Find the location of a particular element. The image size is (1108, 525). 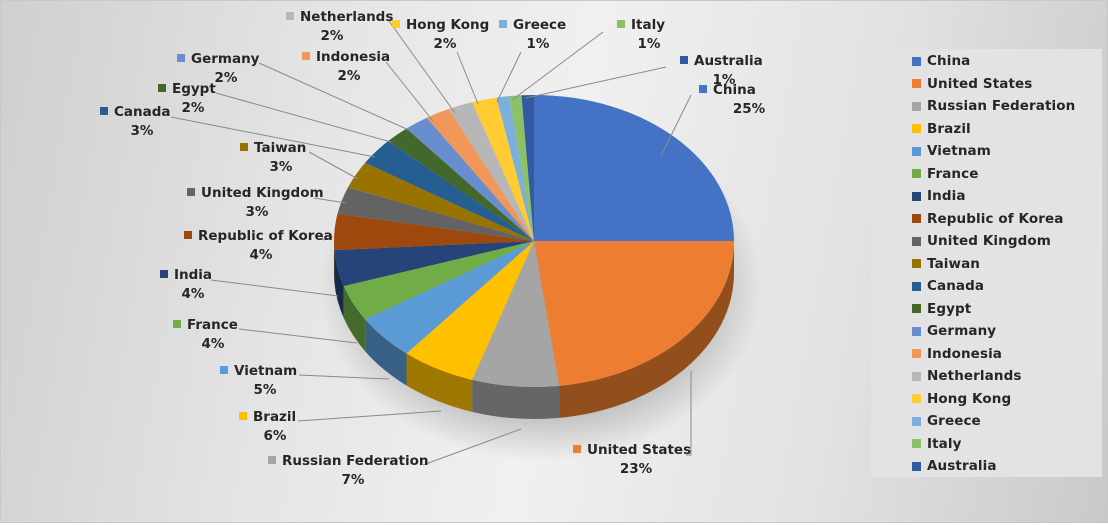

data-label-name: United States is located at coordinates (639, 450).